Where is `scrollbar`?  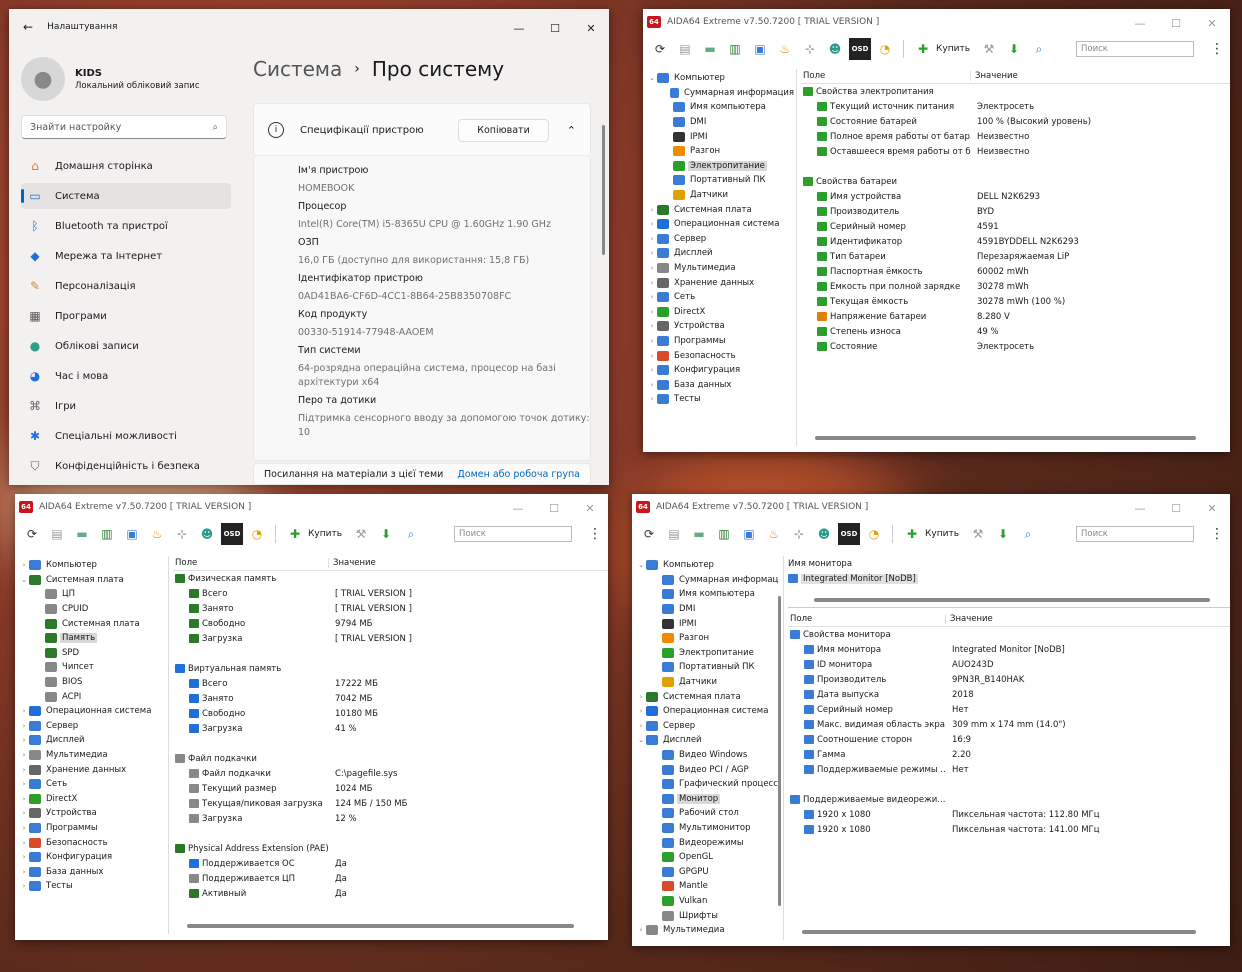
scrollbar is located at coordinates (603, 190).